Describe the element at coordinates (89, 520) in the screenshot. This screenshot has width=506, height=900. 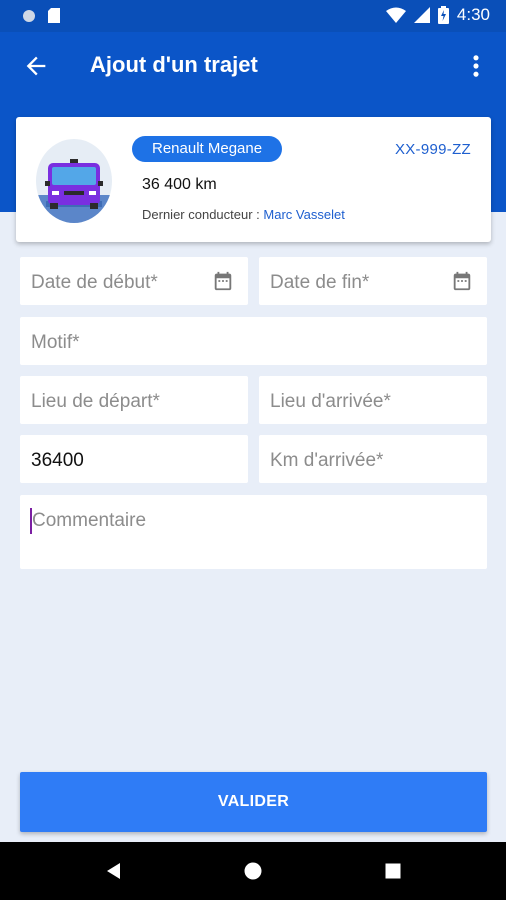
I see `commentaire-placeholder: Commentaire` at that location.